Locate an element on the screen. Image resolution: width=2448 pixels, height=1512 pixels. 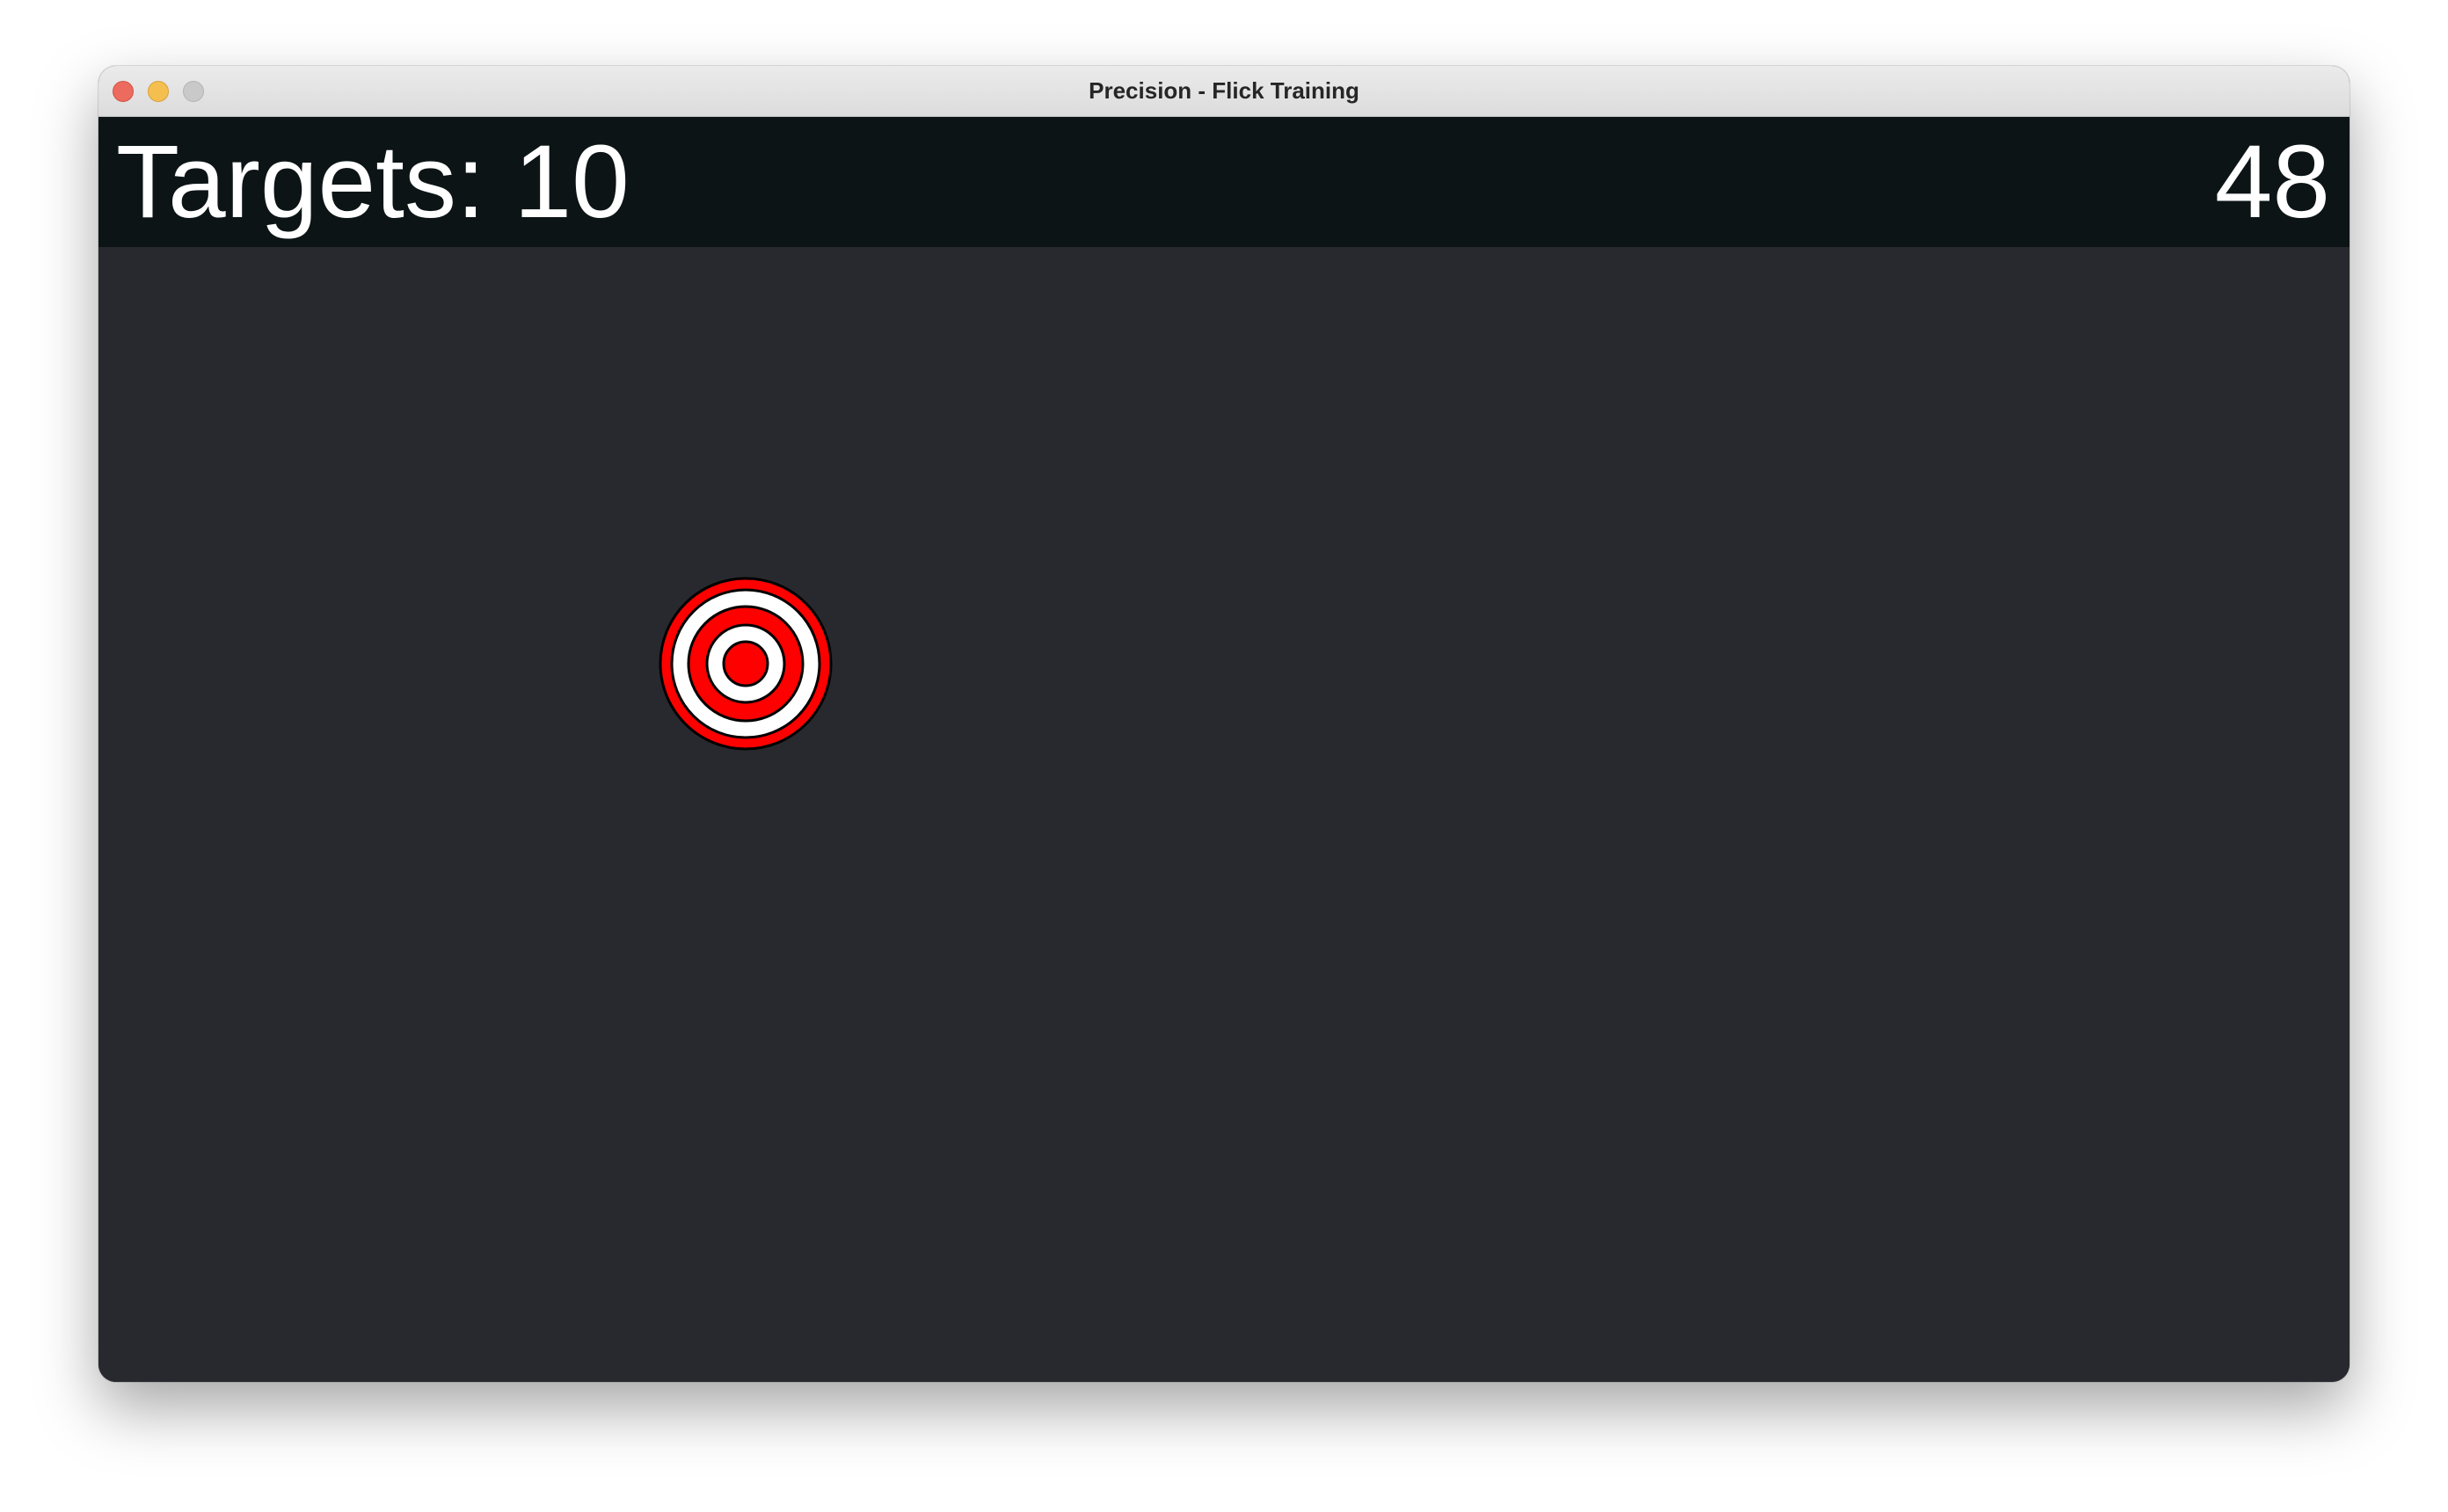
target-center is located at coordinates (745, 664).